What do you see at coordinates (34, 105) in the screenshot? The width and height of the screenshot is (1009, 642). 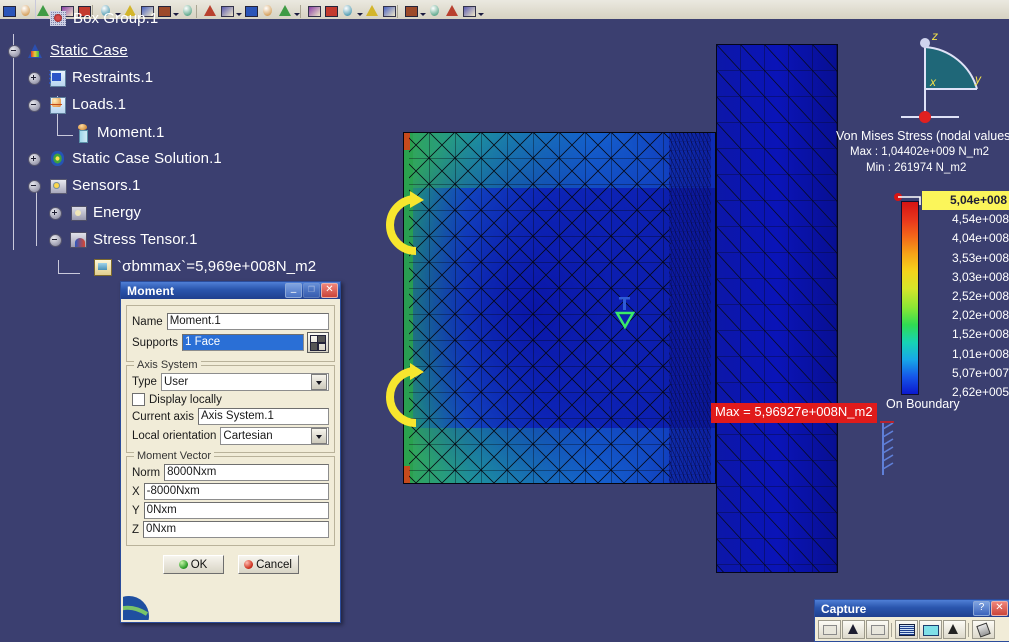 I see `tree-toggle-loads` at bounding box center [34, 105].